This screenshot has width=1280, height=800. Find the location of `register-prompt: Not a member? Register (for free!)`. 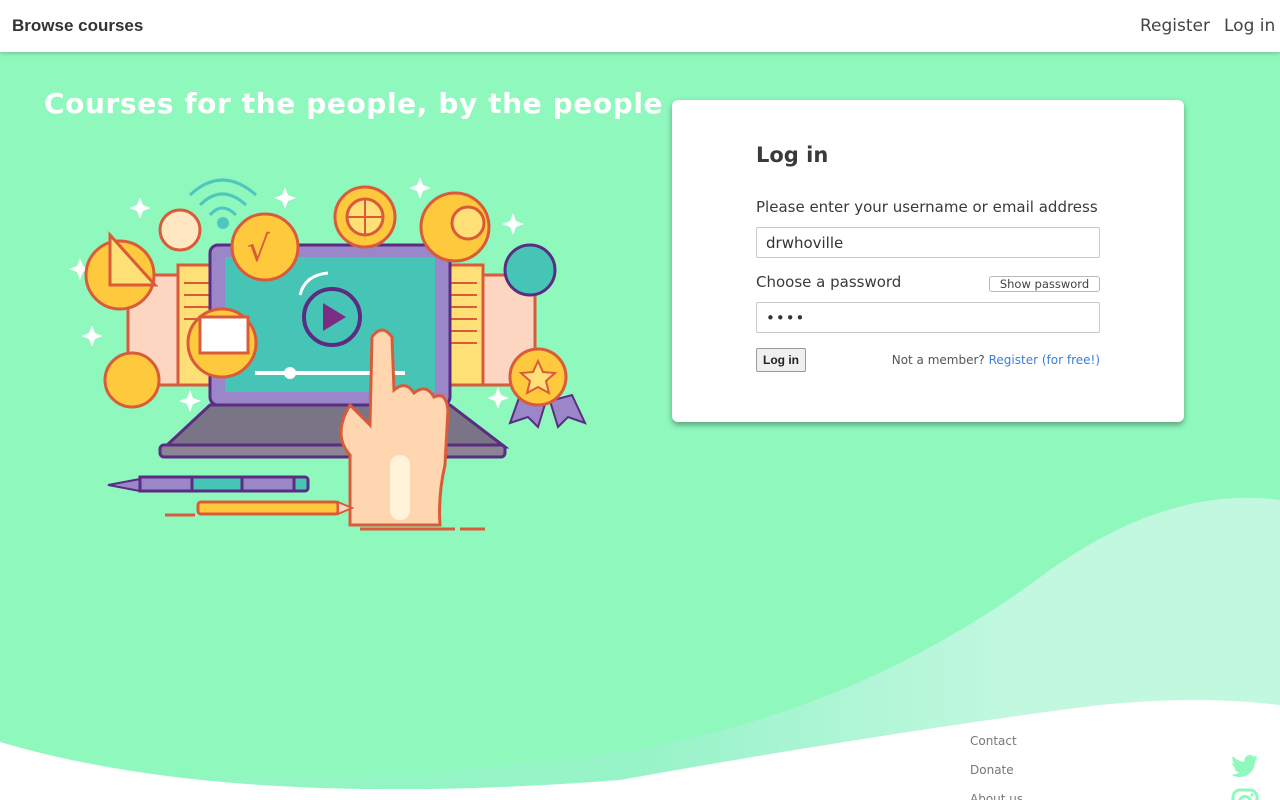

register-prompt: Not a member? Register (for free!) is located at coordinates (996, 360).